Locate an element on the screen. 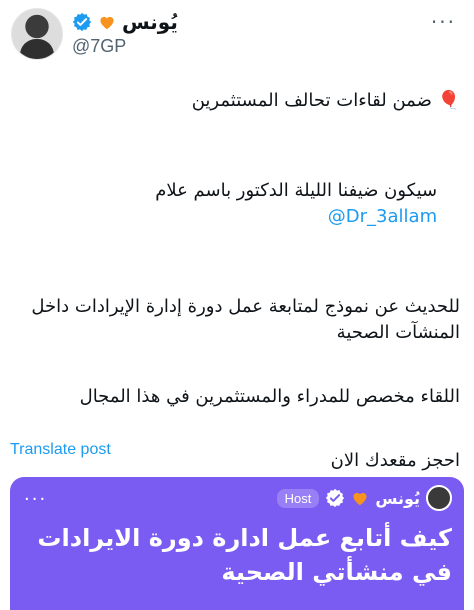  avatar is located at coordinates (37, 34).